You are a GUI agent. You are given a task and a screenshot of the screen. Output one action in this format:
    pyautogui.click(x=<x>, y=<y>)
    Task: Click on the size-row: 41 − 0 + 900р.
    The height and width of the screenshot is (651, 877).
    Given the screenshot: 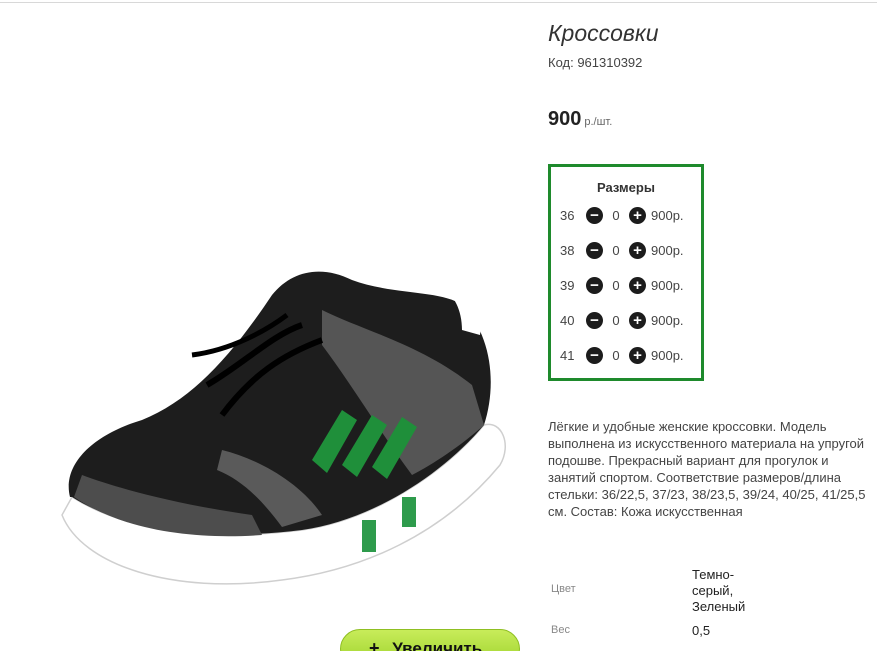 What is the action you would take?
    pyautogui.click(x=622, y=355)
    